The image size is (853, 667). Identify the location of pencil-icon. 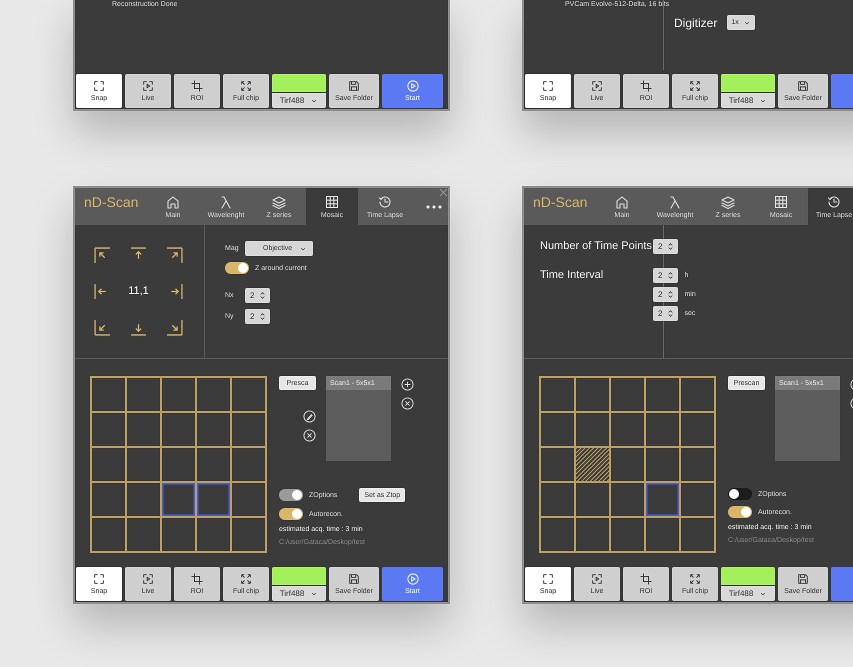
(309, 416).